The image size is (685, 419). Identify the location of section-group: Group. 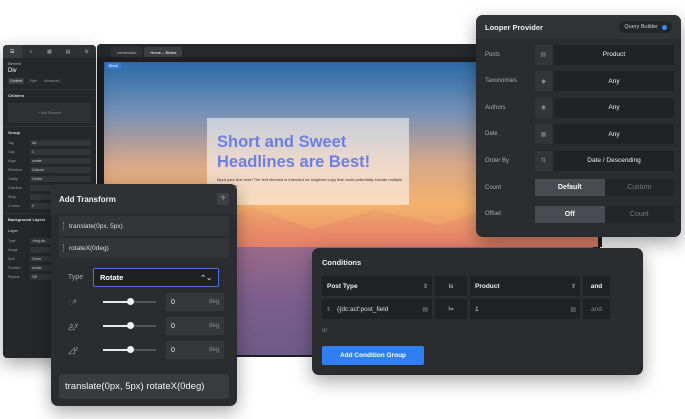
(49, 132).